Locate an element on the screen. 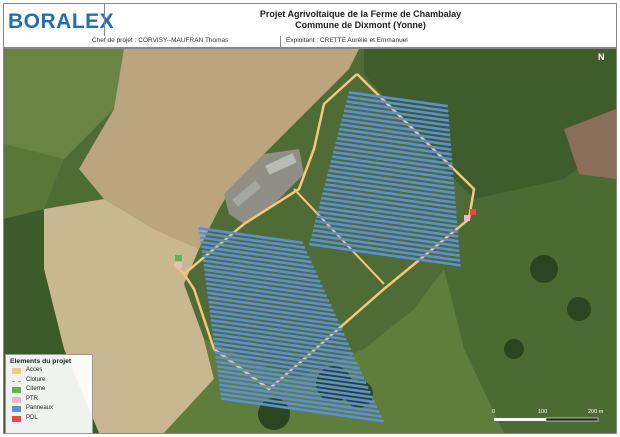  ptr-marker is located at coordinates (178, 265).